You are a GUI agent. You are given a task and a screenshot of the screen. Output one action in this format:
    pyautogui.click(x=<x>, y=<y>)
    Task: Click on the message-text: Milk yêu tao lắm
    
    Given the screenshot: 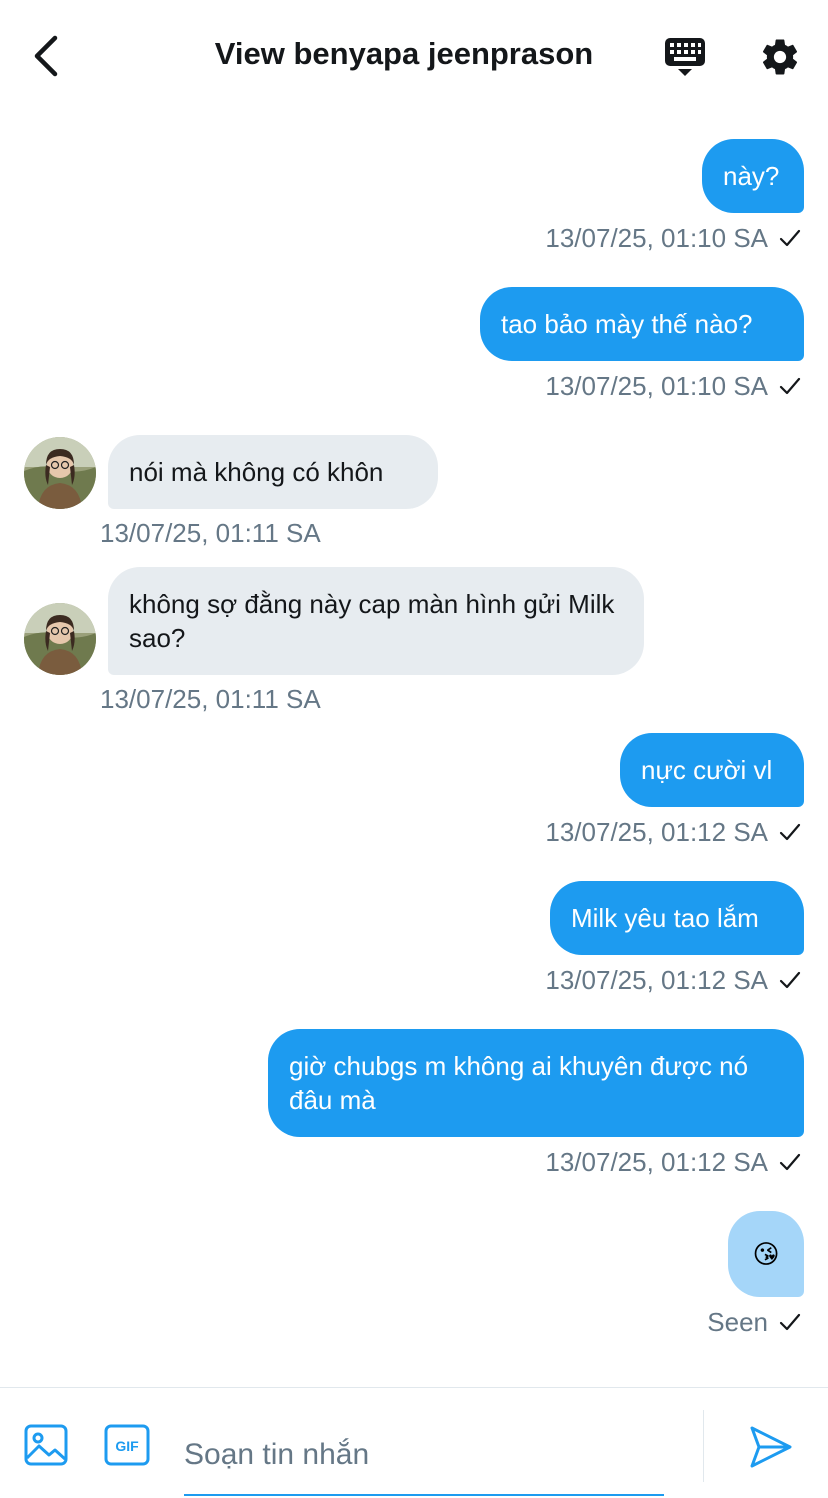 What is the action you would take?
    pyautogui.click(x=665, y=918)
    